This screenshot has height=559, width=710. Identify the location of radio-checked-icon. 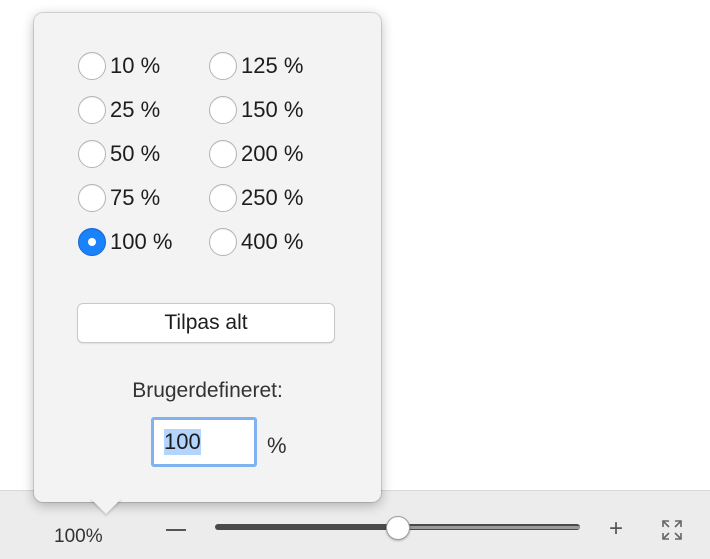
(92, 242).